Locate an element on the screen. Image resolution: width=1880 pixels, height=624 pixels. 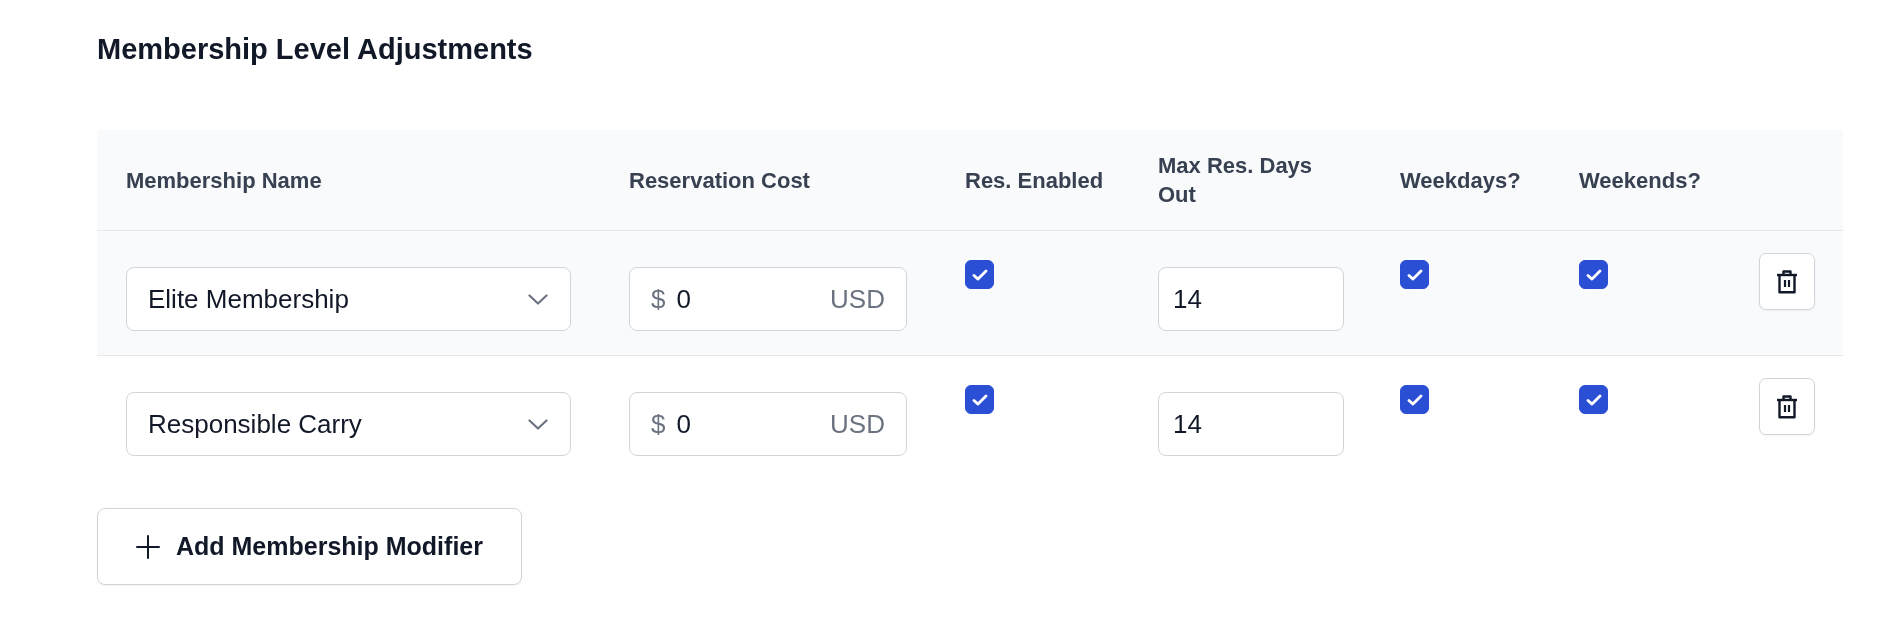
column-header: Weekdays? is located at coordinates (1460, 180).